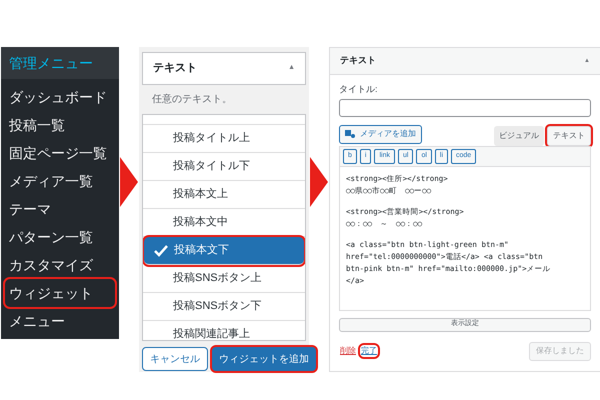  What do you see at coordinates (200, 222) in the screenshot?
I see `area-label: 投稿本文中` at bounding box center [200, 222].